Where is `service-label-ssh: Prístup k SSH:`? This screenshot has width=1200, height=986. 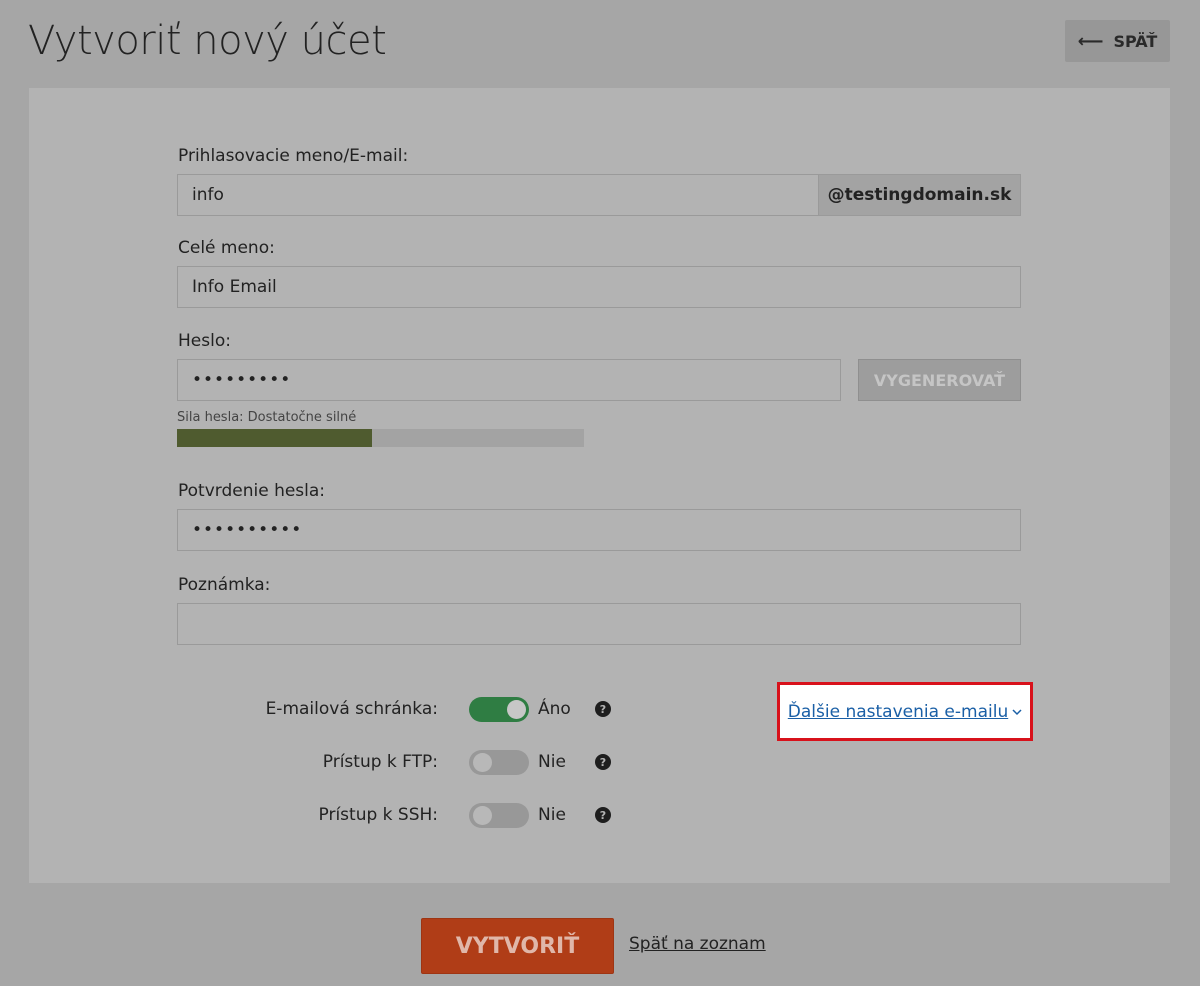 service-label-ssh: Prístup k SSH: is located at coordinates (378, 815).